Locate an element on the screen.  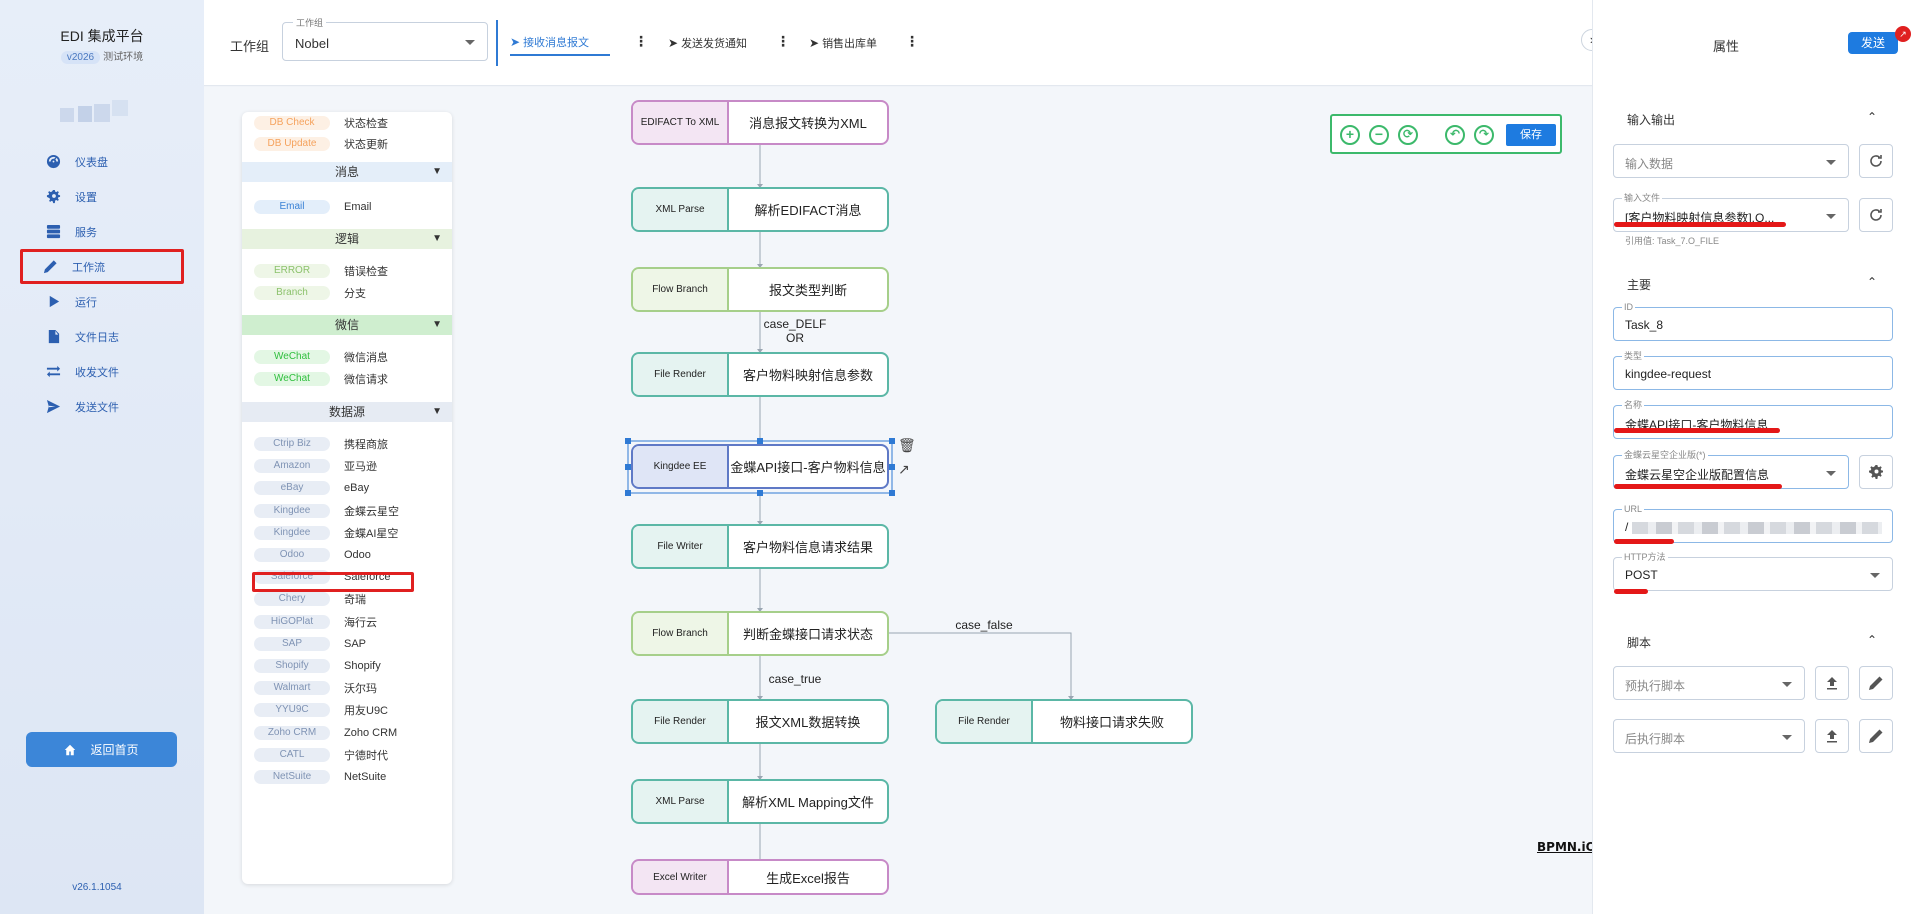
palette-section-message: 消息 ▼ is located at coordinates (347, 172).